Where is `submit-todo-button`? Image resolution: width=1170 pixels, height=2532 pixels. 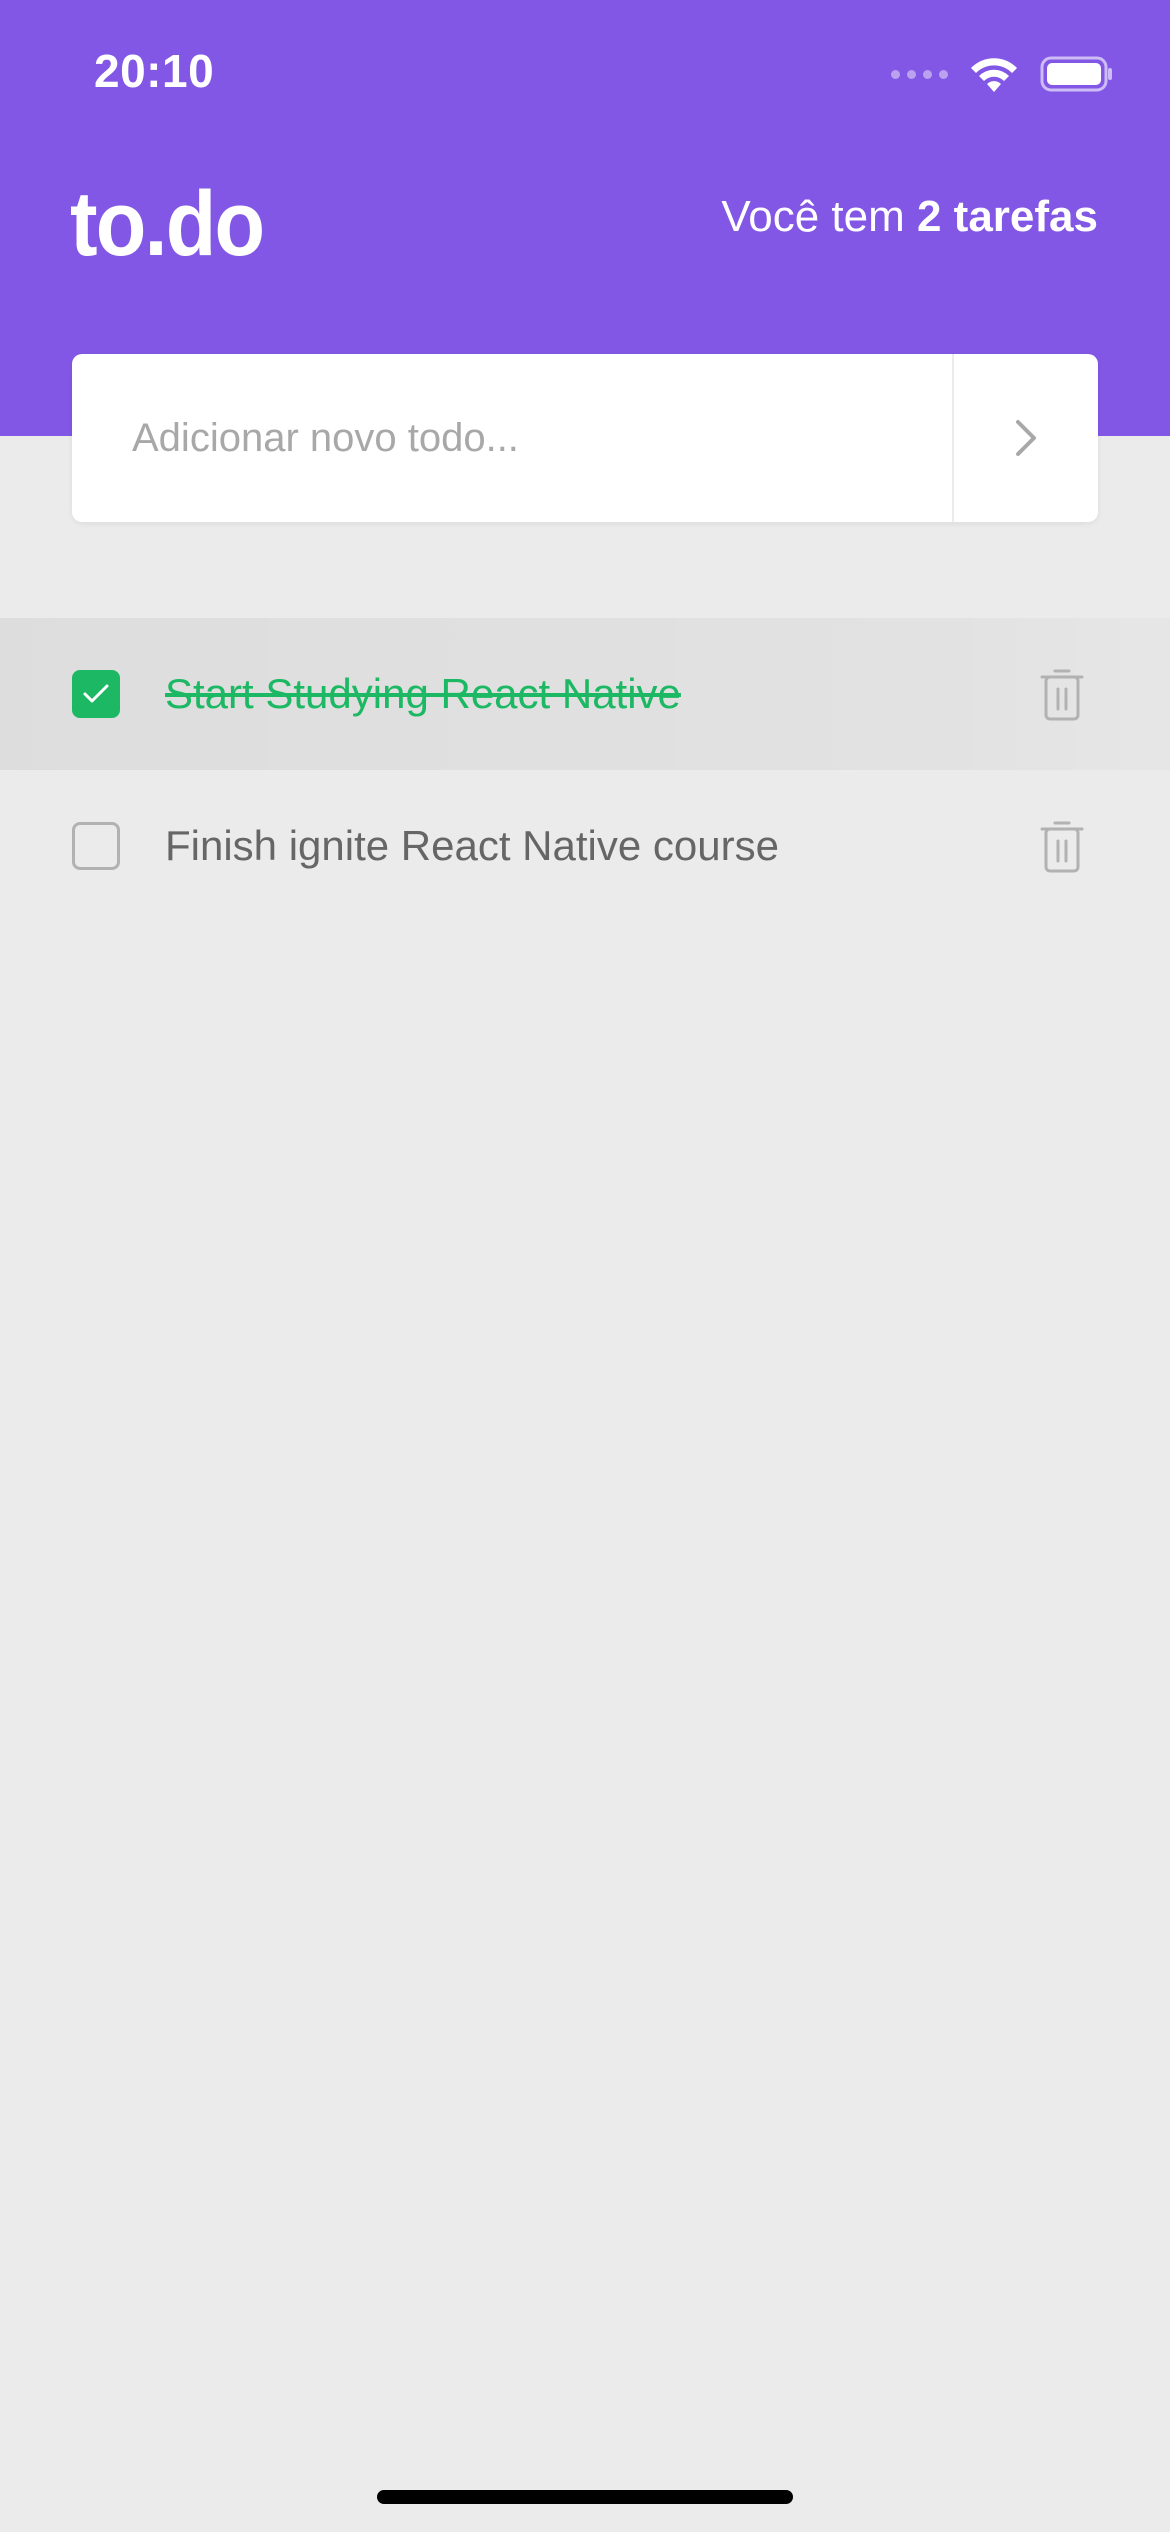 submit-todo-button is located at coordinates (1025, 438).